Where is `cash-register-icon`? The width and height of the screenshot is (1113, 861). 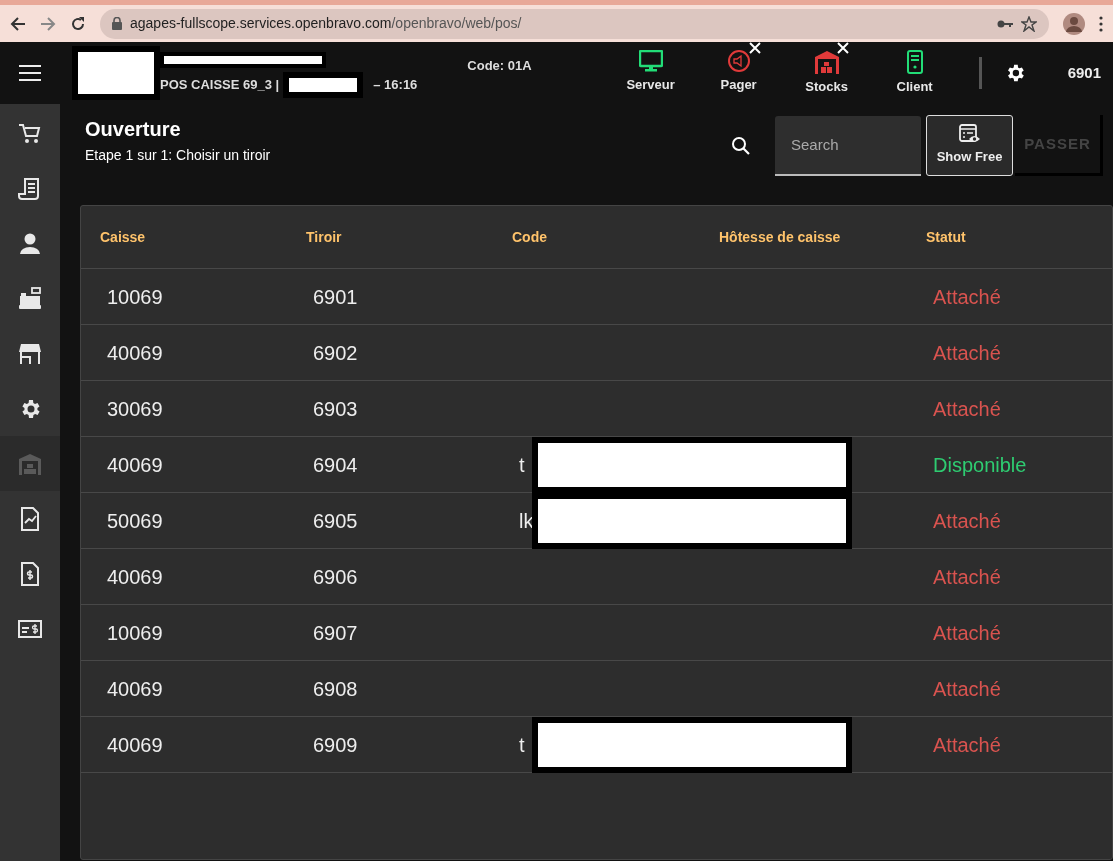
cash-register-icon is located at coordinates (30, 298).